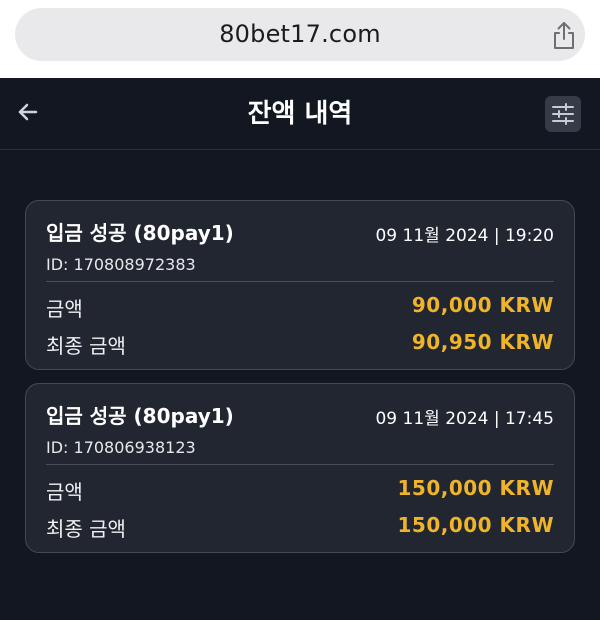 The height and width of the screenshot is (620, 600). I want to click on url-text: 80bet17.com, so click(300, 34).